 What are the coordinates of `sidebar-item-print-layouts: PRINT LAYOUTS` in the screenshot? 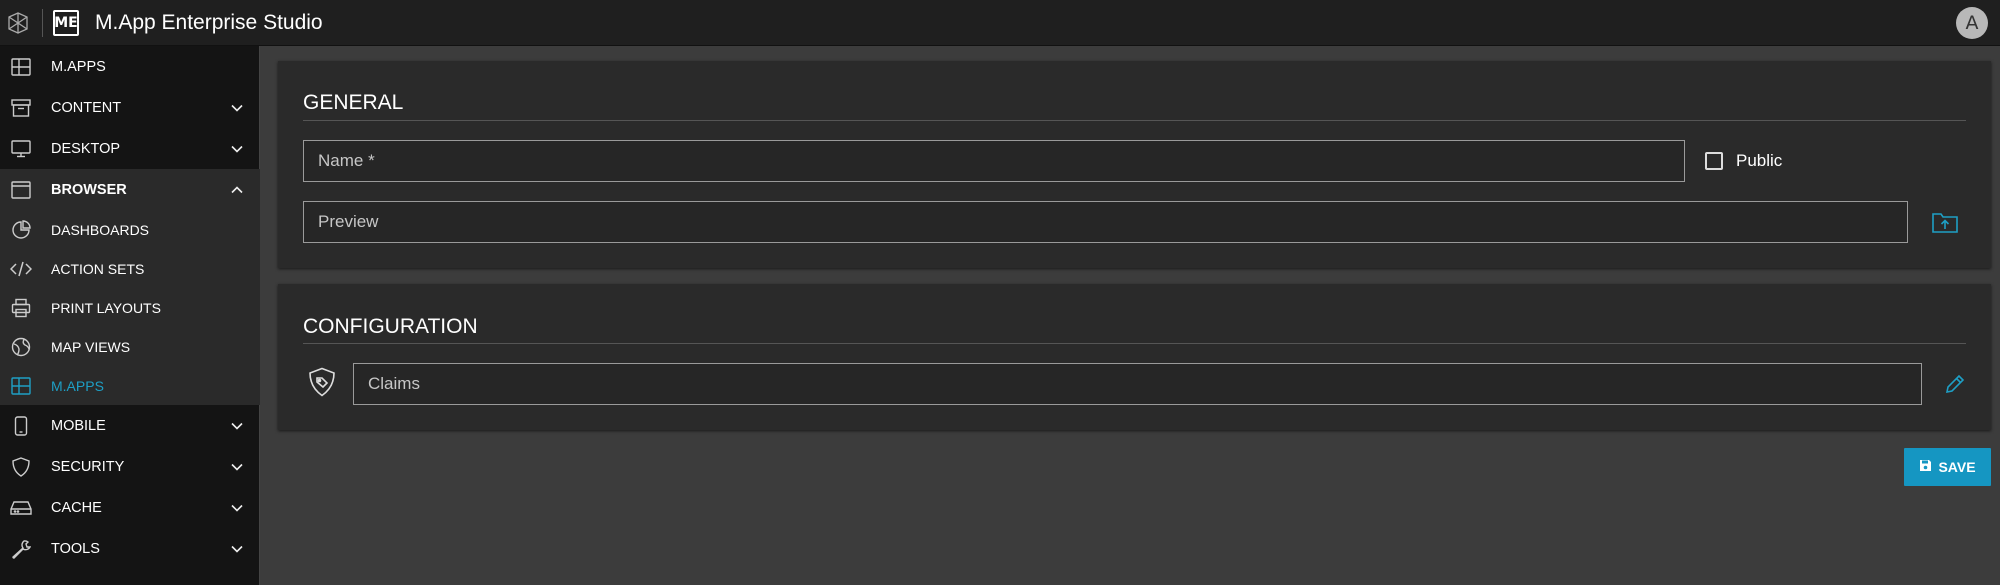 It's located at (130, 307).